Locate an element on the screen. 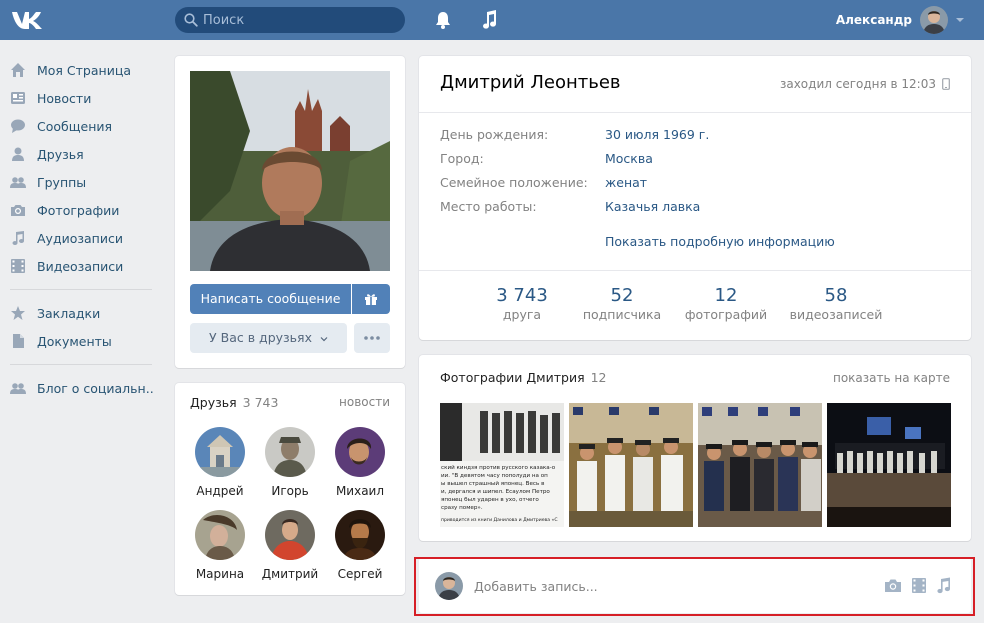 This screenshot has width=984, height=623. divider is located at coordinates (695, 270).